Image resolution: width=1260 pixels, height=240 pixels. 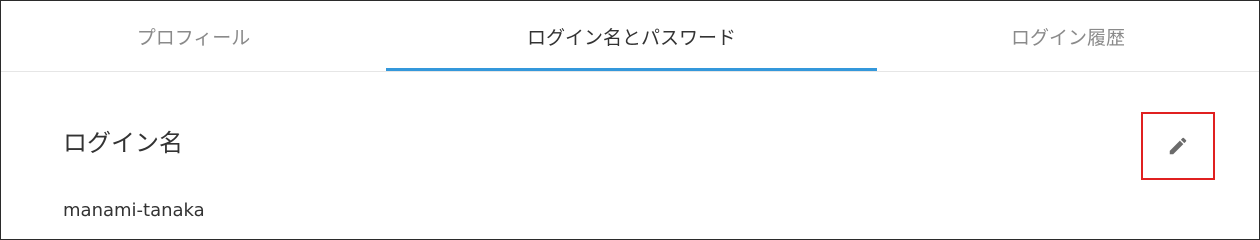 I want to click on login-name-heading: ログイン名, so click(x=123, y=143).